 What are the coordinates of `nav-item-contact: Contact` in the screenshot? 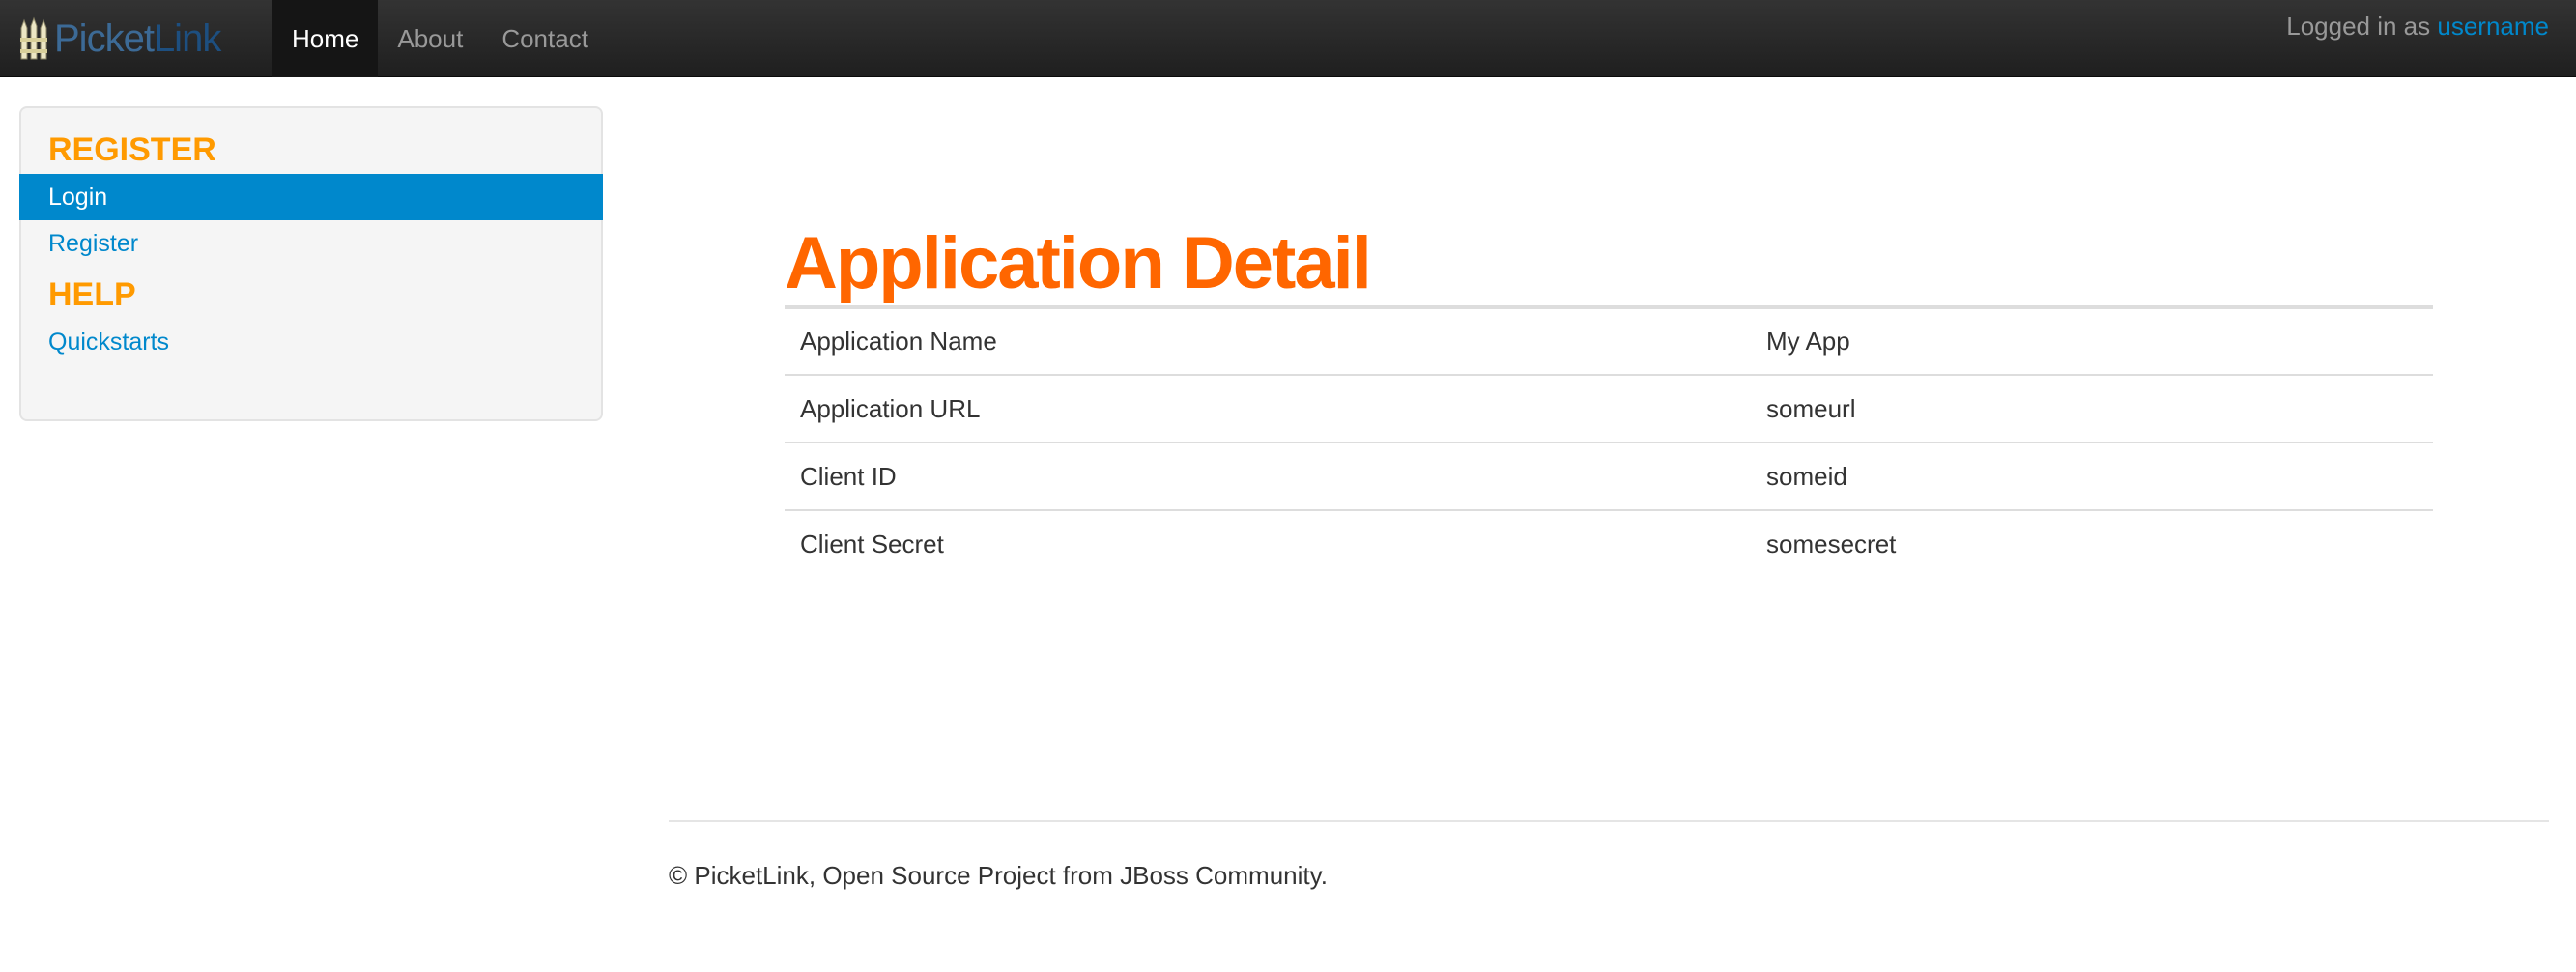 It's located at (545, 38).